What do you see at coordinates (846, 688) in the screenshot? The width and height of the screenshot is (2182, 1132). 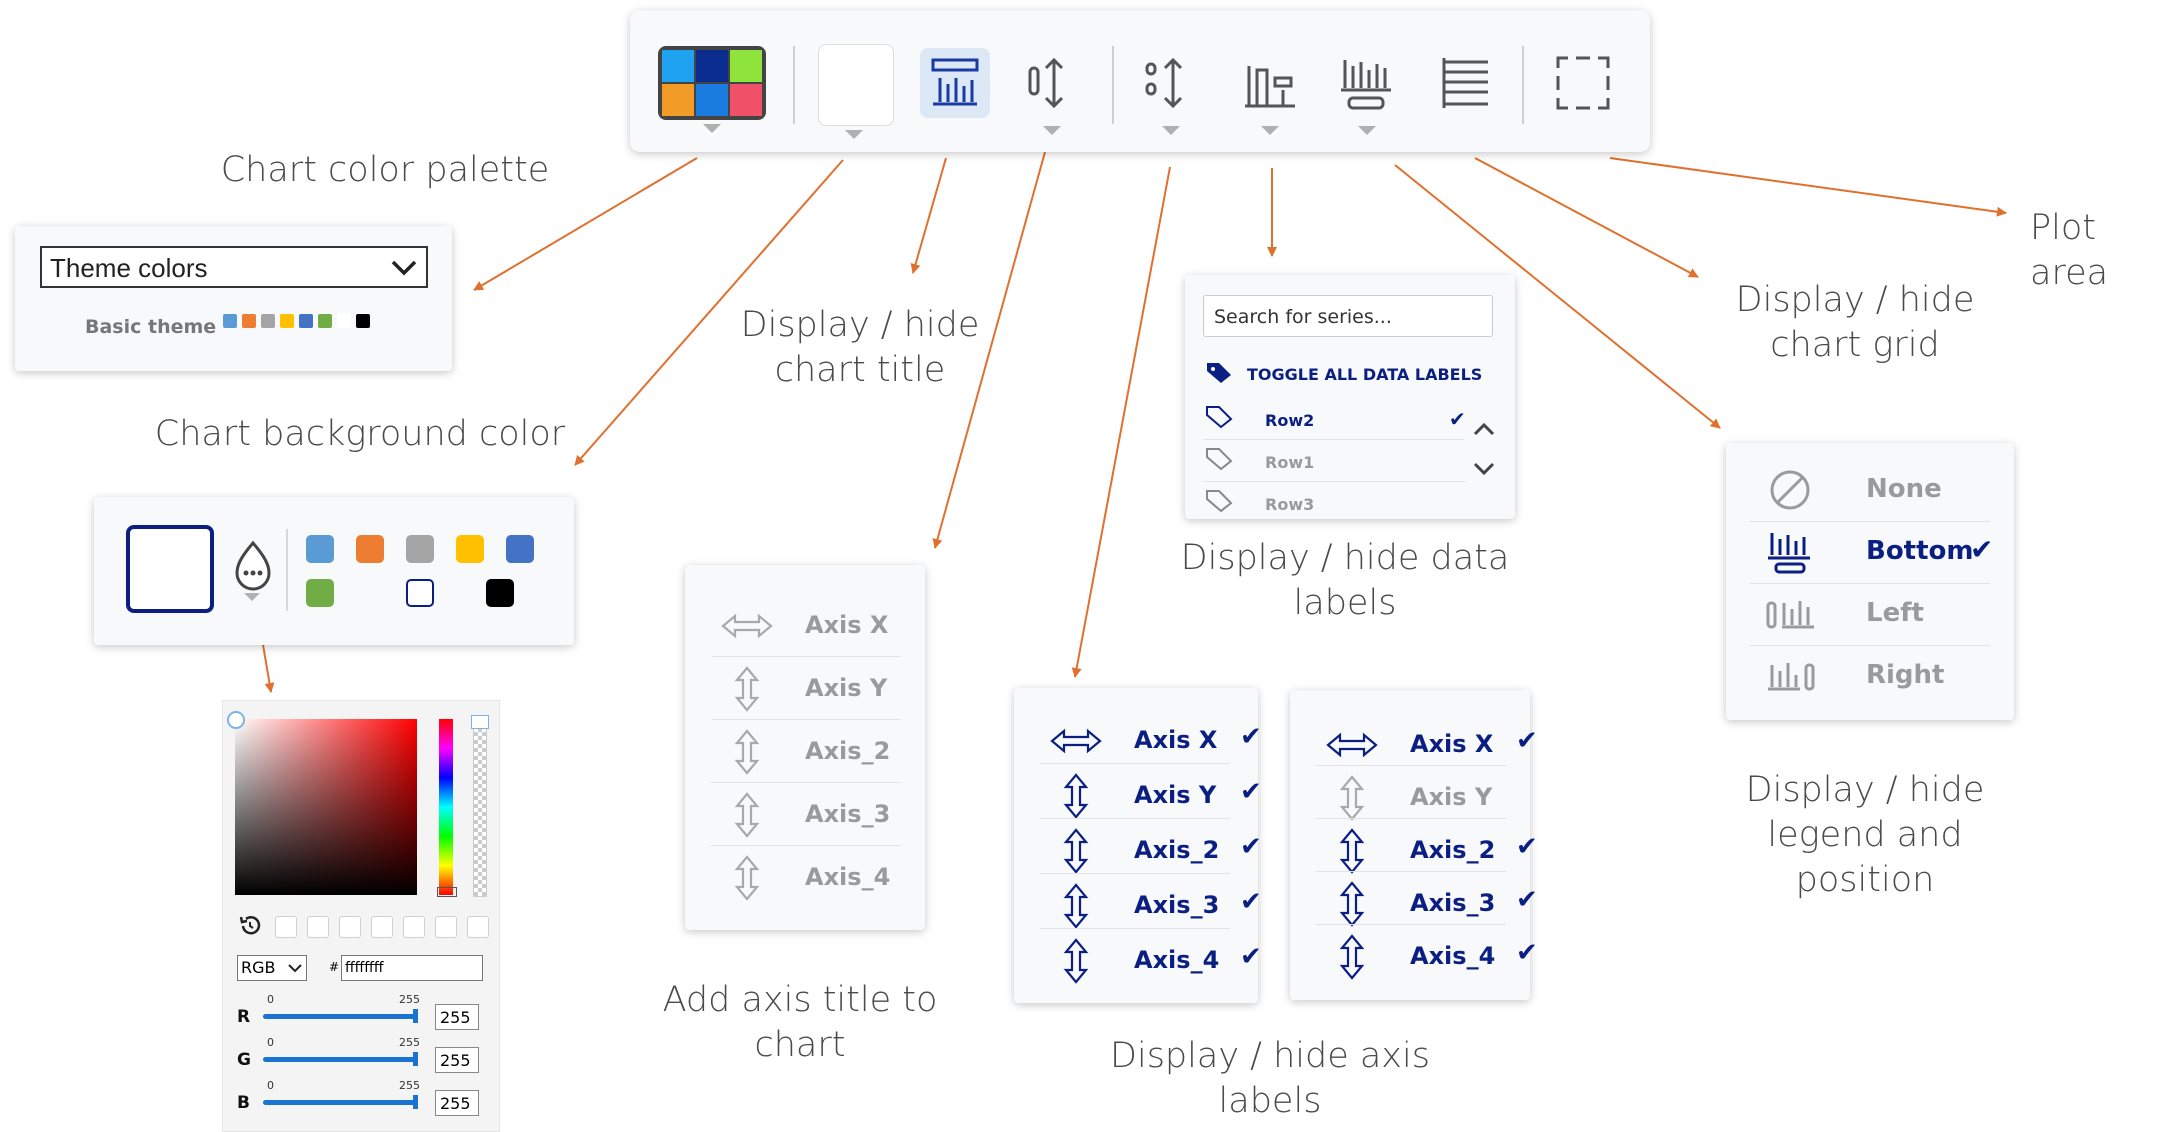 I see `axis-menu-label: Axis Y` at bounding box center [846, 688].